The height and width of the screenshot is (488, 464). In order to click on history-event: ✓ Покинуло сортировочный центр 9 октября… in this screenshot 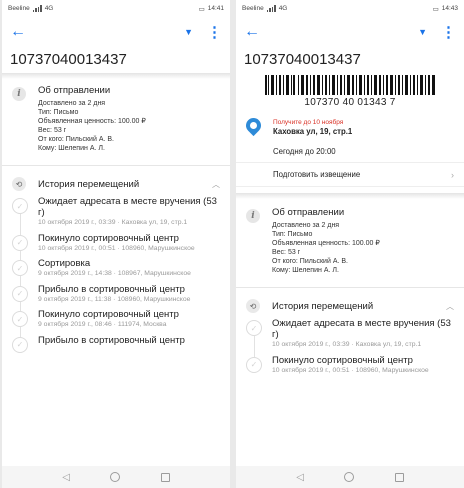, I will do `click(117, 323)`.